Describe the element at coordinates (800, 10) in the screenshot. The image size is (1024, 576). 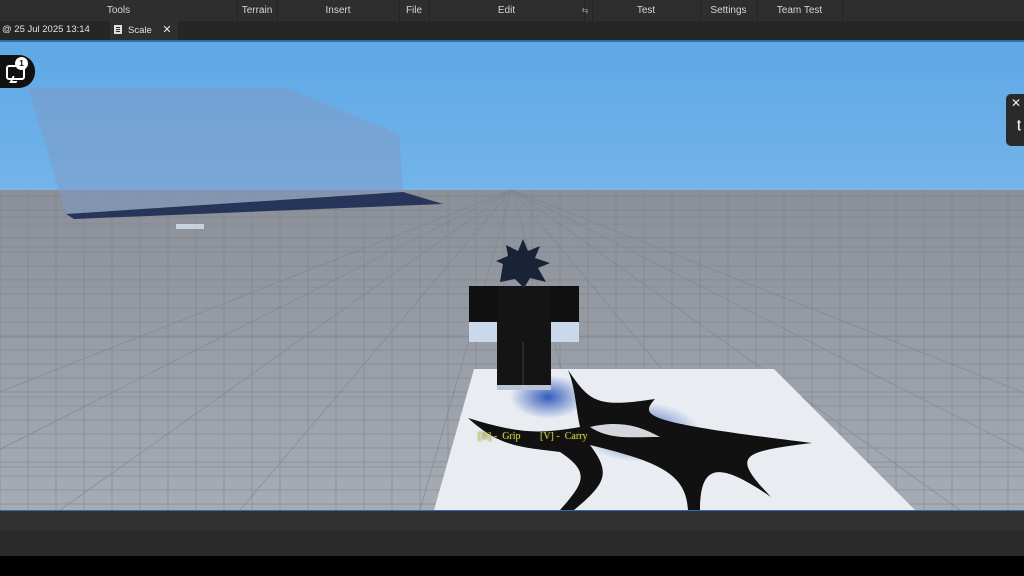
I see `menu-team-test: Team Test` at that location.